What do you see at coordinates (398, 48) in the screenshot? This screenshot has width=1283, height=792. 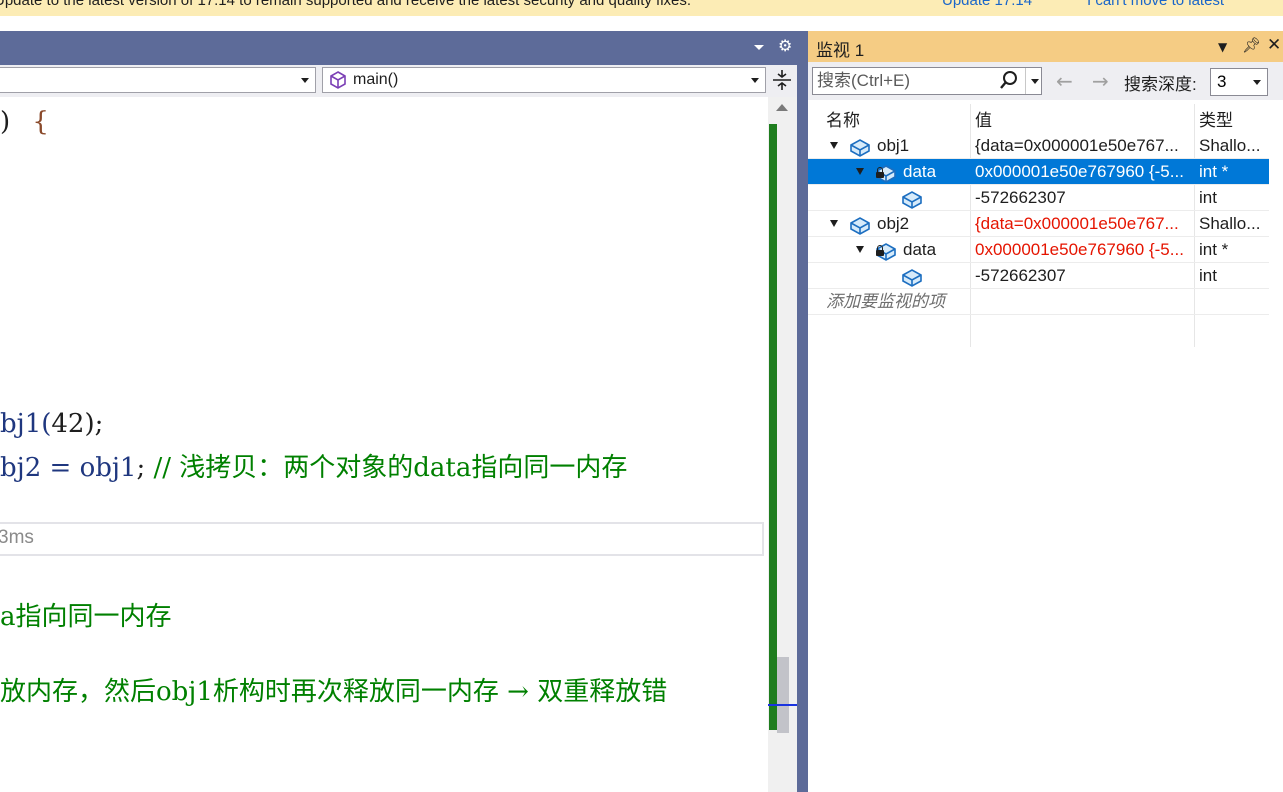 I see `editor-tab-strip: ⚙` at bounding box center [398, 48].